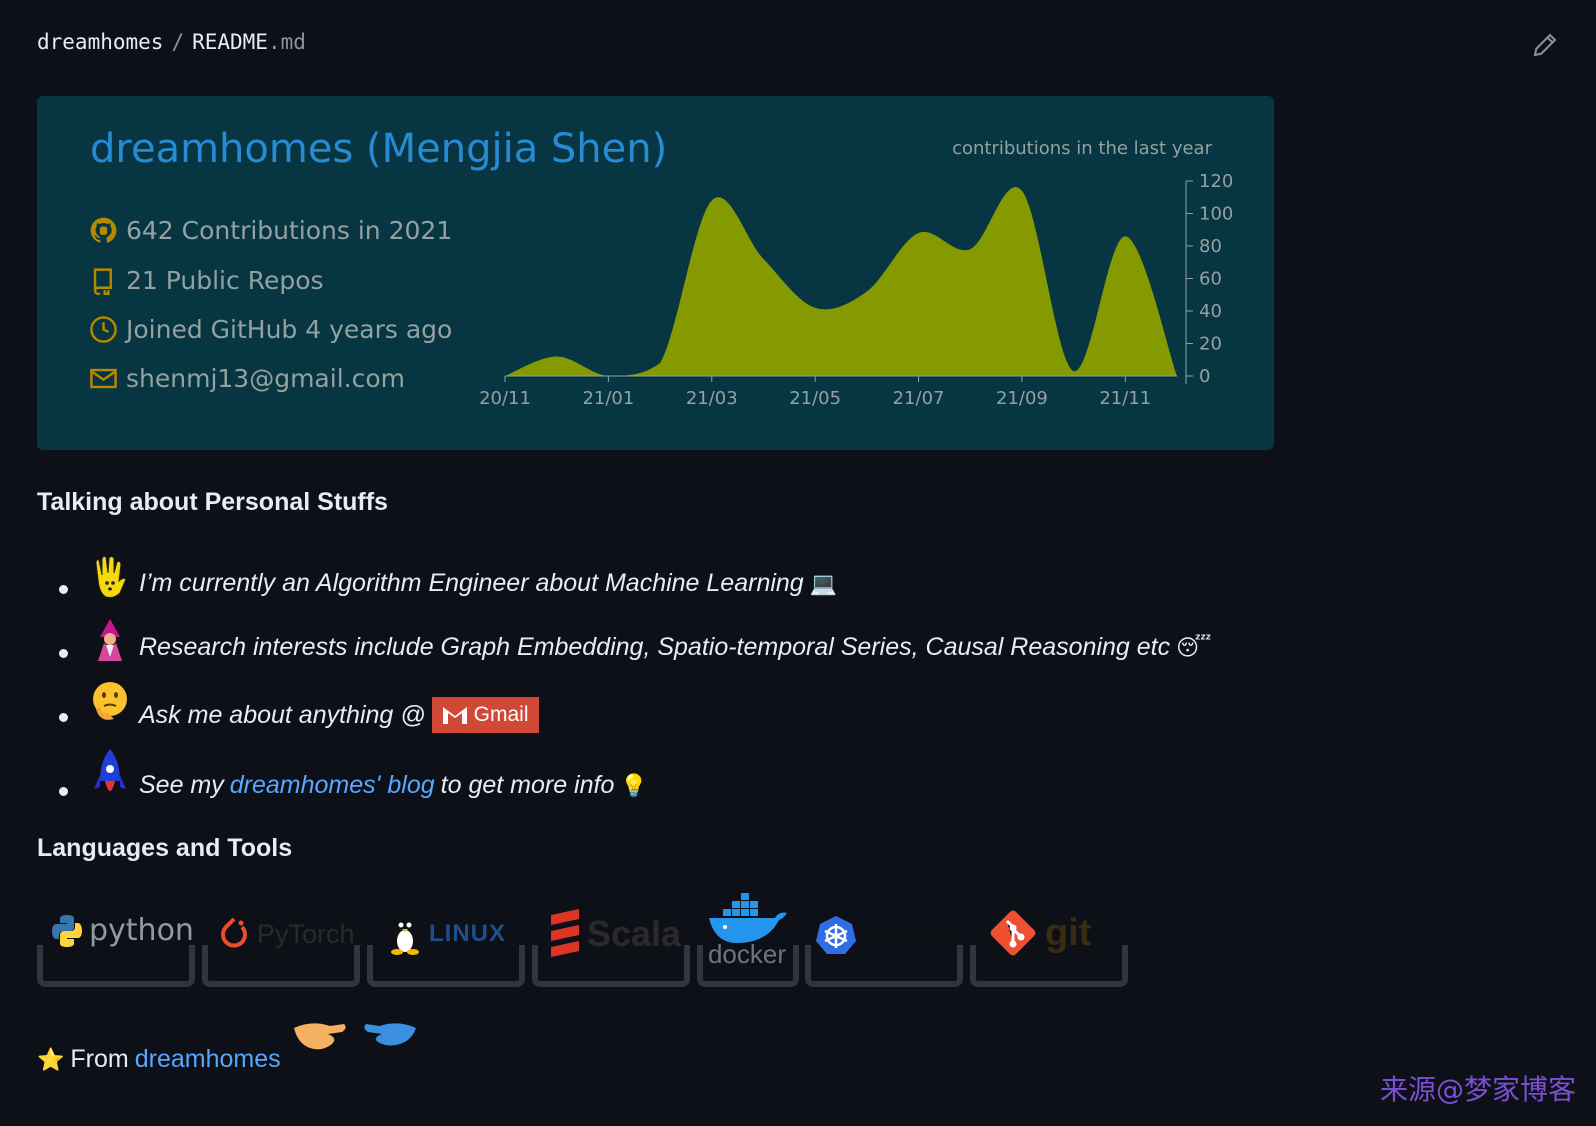  I want to click on light-bulb-icon: 💡, so click(634, 785).